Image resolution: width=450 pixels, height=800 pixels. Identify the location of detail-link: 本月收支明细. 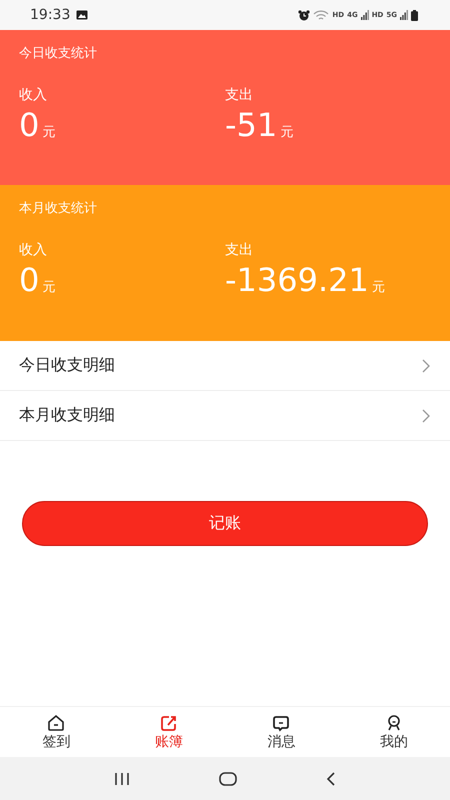
(225, 416).